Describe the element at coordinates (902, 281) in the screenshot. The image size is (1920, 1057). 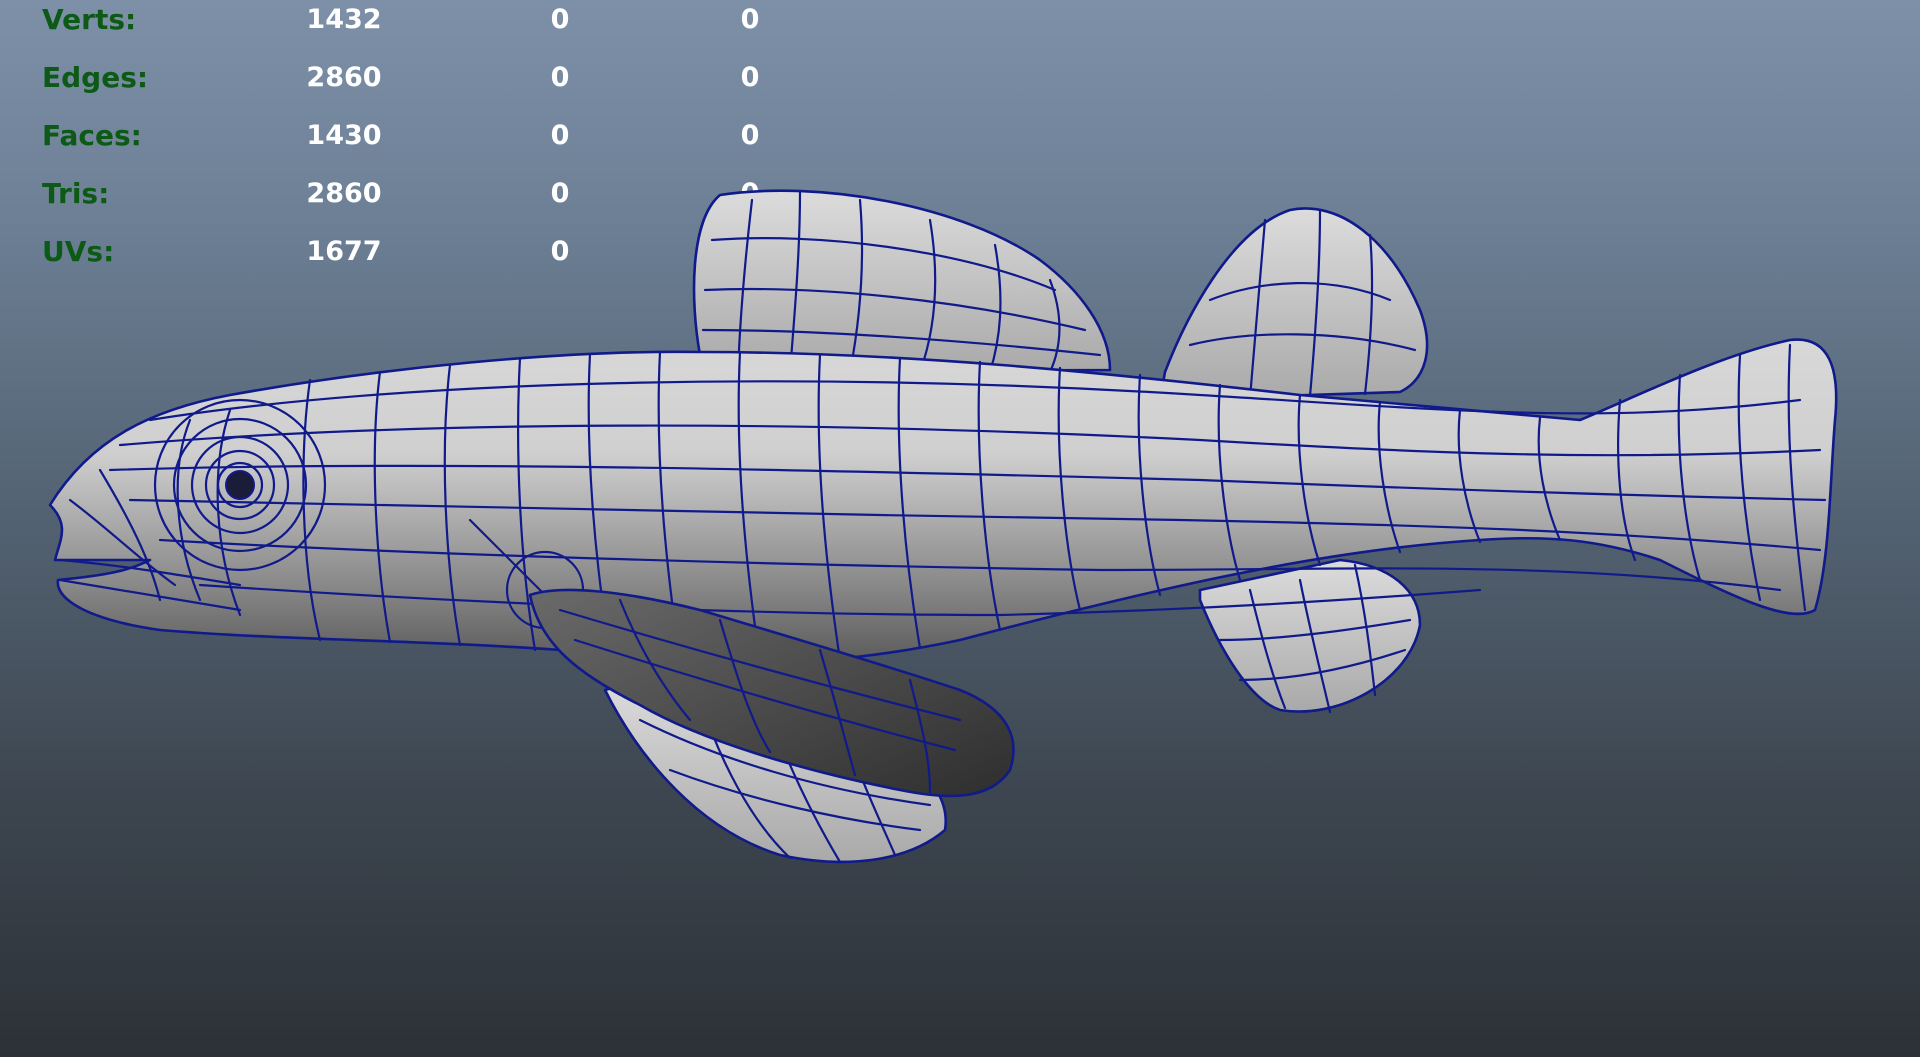
I see `dorsal-fin-front` at that location.